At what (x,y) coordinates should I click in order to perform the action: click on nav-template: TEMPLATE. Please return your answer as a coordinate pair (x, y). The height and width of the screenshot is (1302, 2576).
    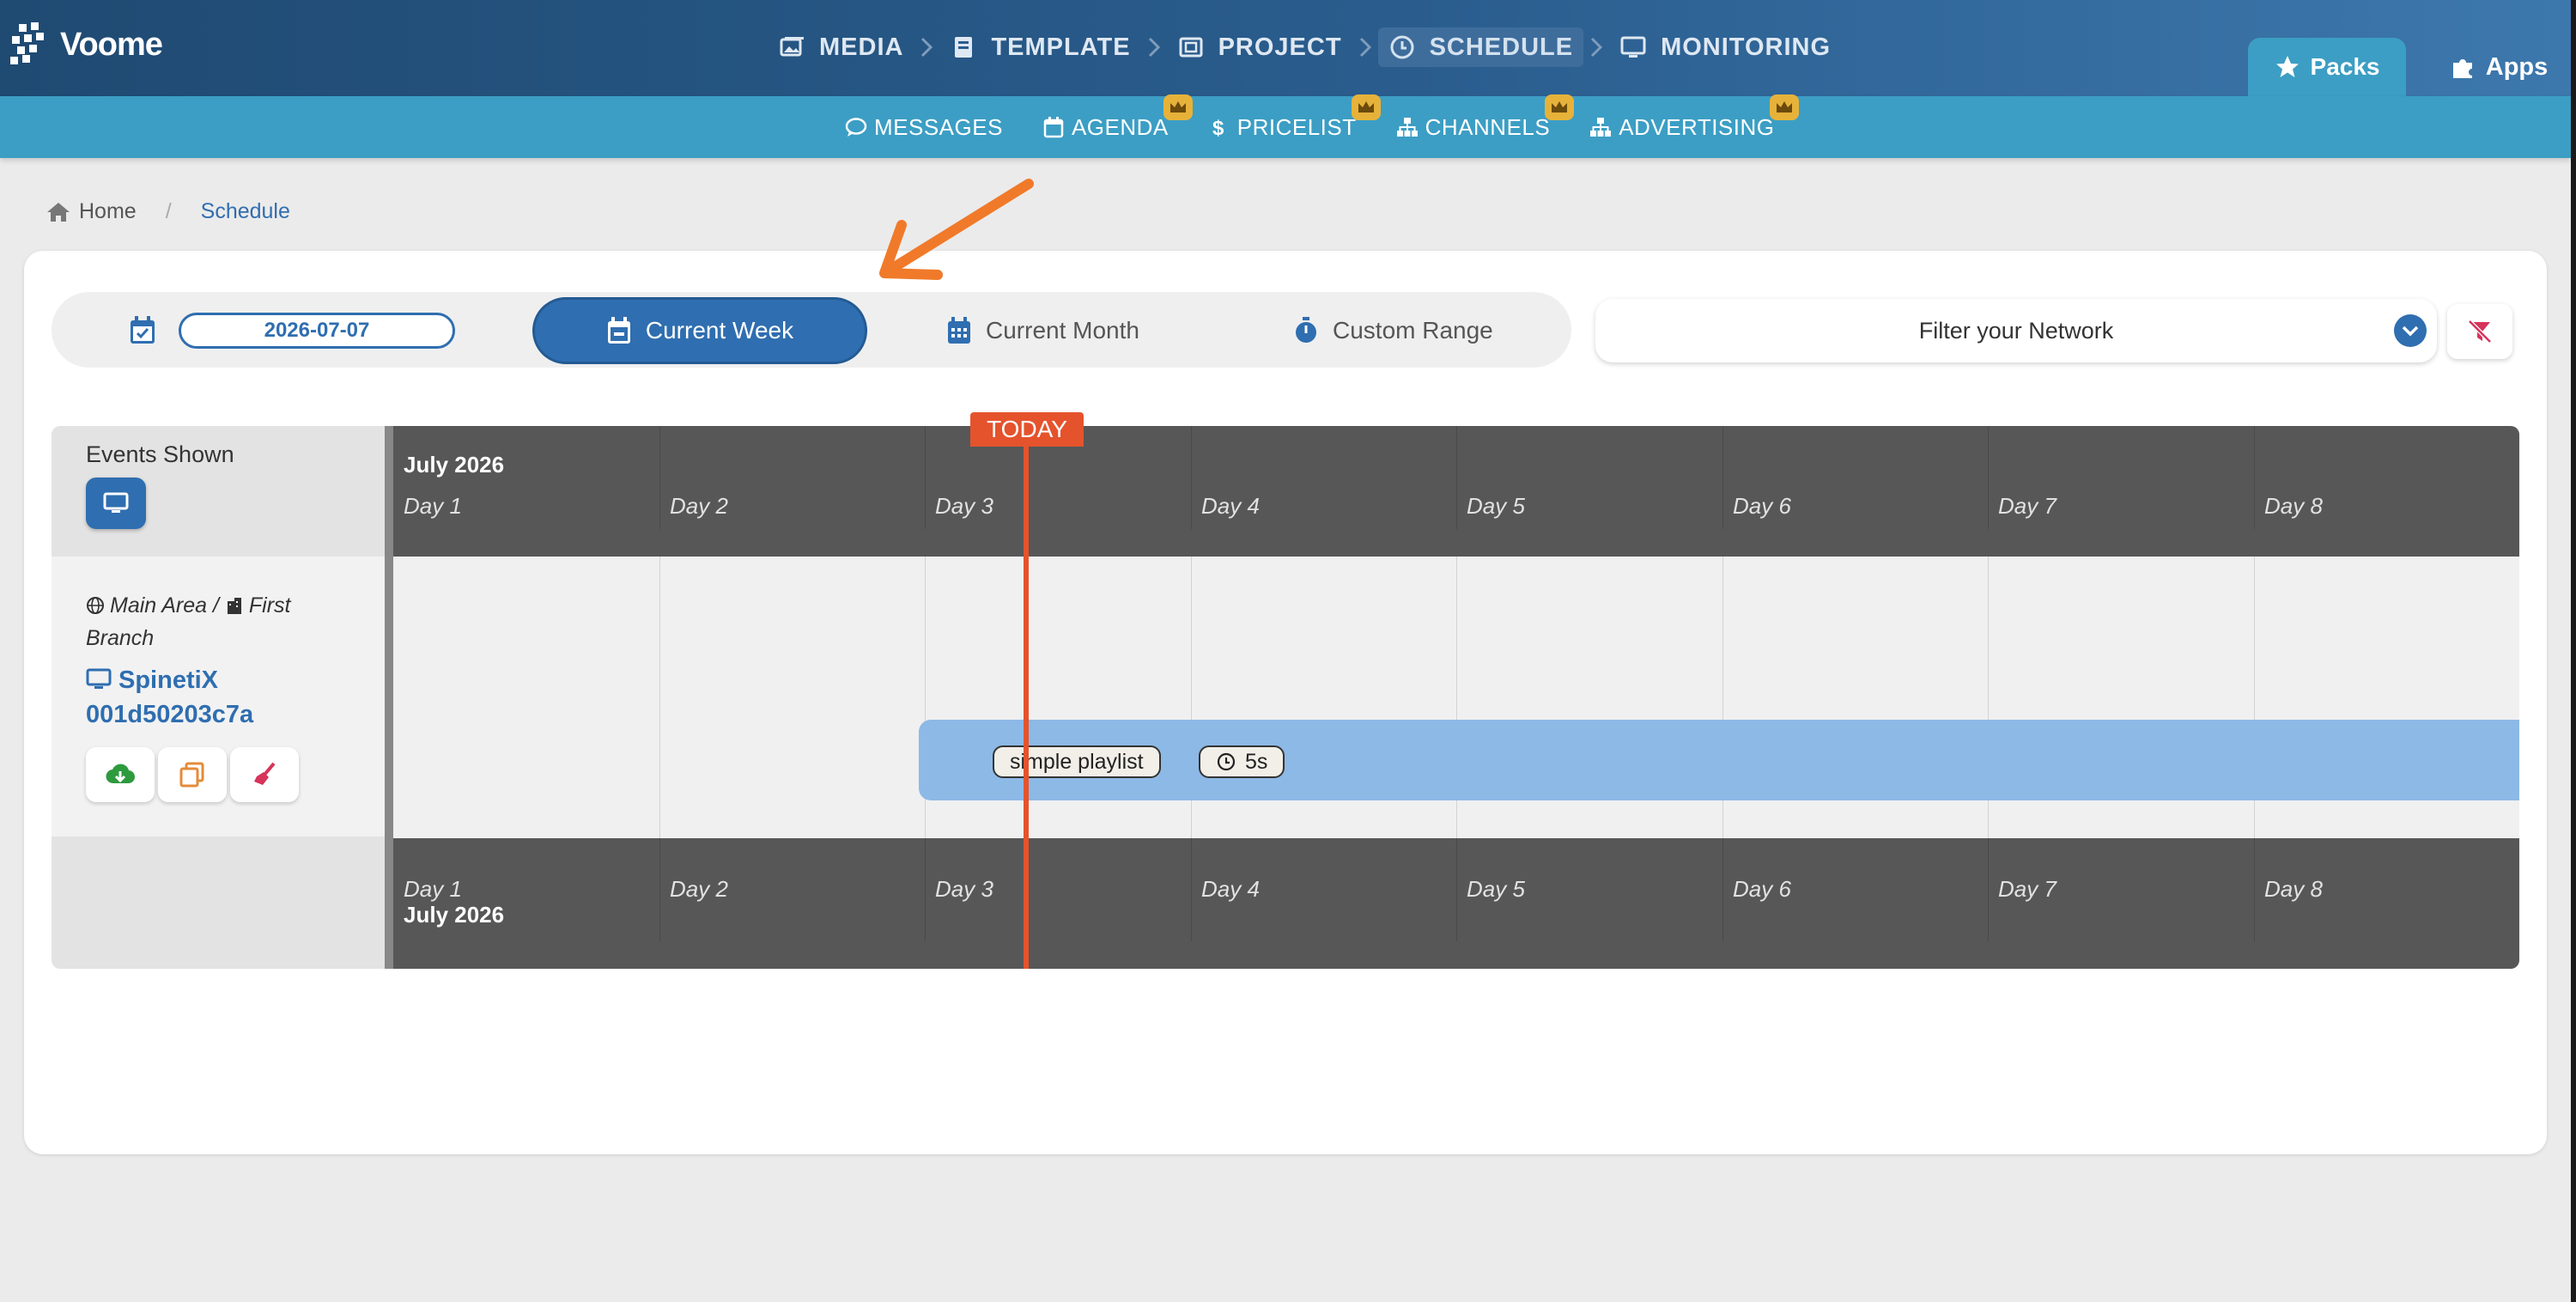
    Looking at the image, I should click on (1039, 47).